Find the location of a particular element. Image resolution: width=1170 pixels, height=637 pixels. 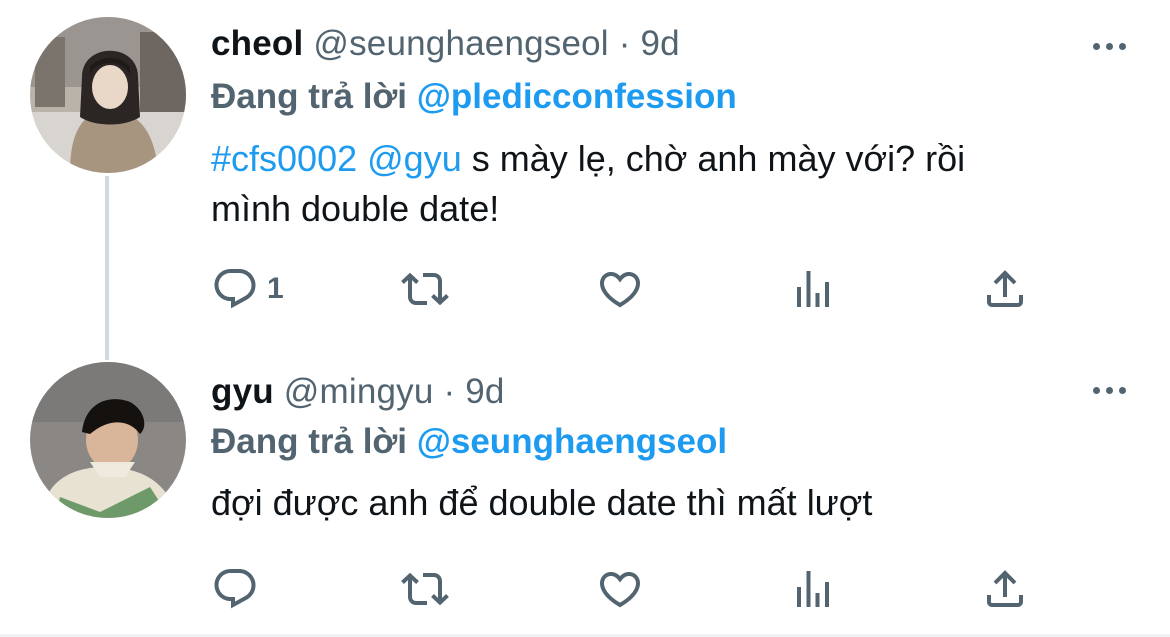

replying-to: Đang trả lời @pledicconfession is located at coordinates (474, 97).